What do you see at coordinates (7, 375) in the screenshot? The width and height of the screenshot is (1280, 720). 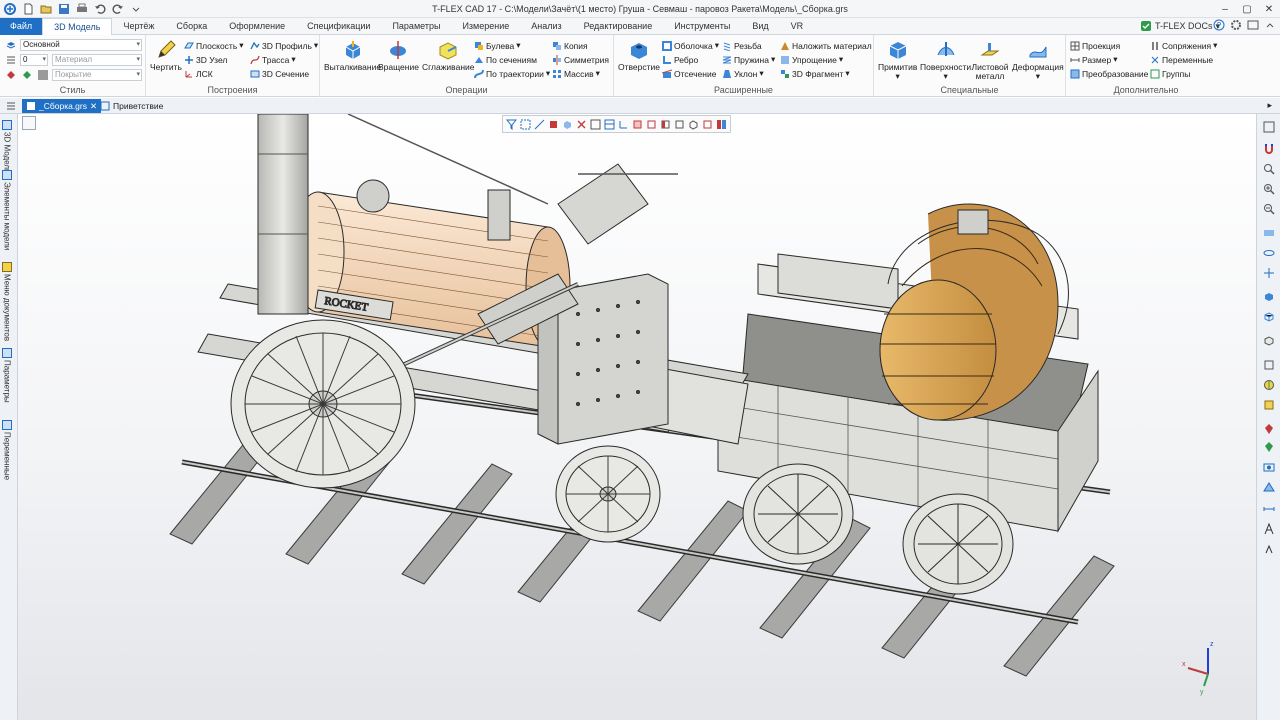 I see `panel-tab-parameters: Параметры` at bounding box center [7, 375].